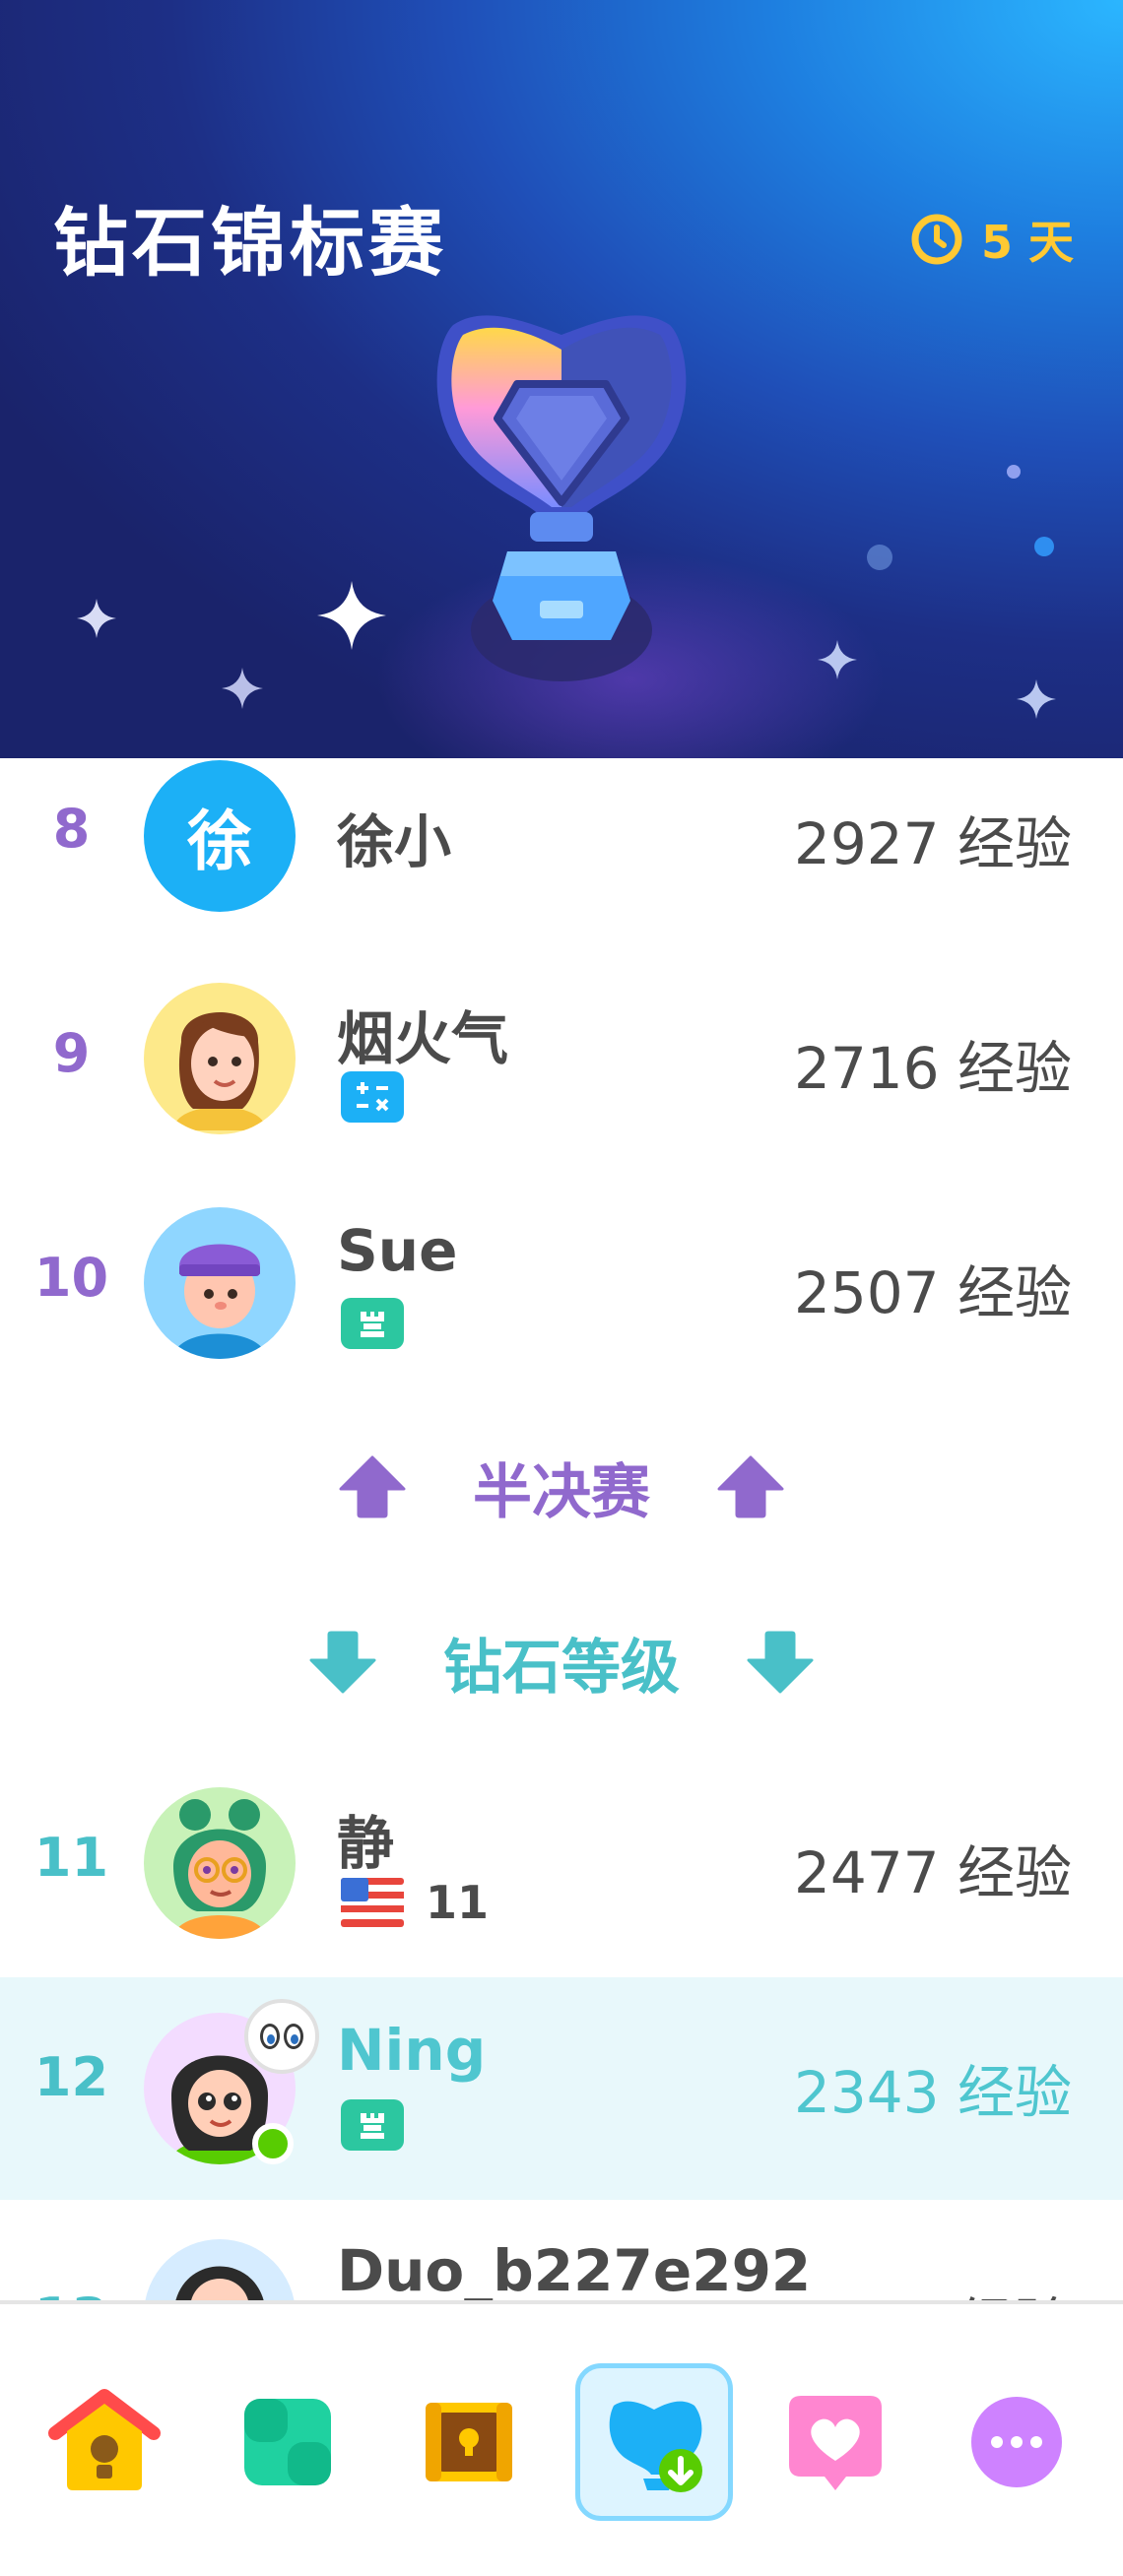  What do you see at coordinates (71, 2293) in the screenshot?
I see `rank-number: 13` at bounding box center [71, 2293].